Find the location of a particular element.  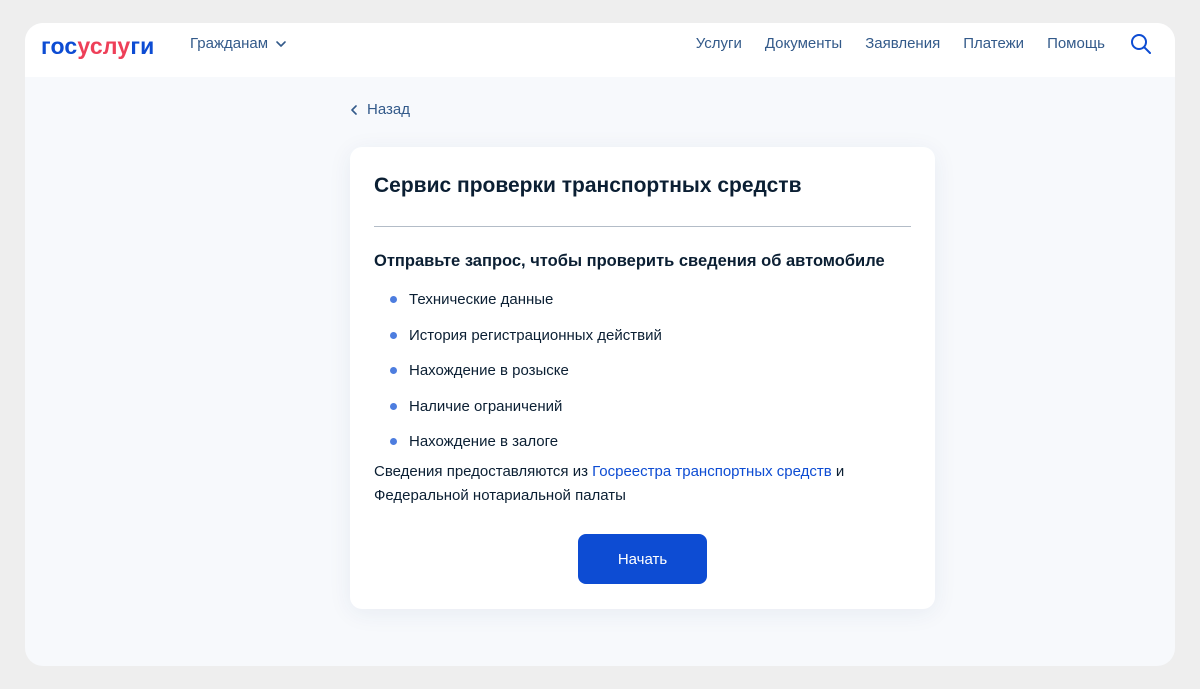

audience-selector: Гражданам is located at coordinates (239, 44).